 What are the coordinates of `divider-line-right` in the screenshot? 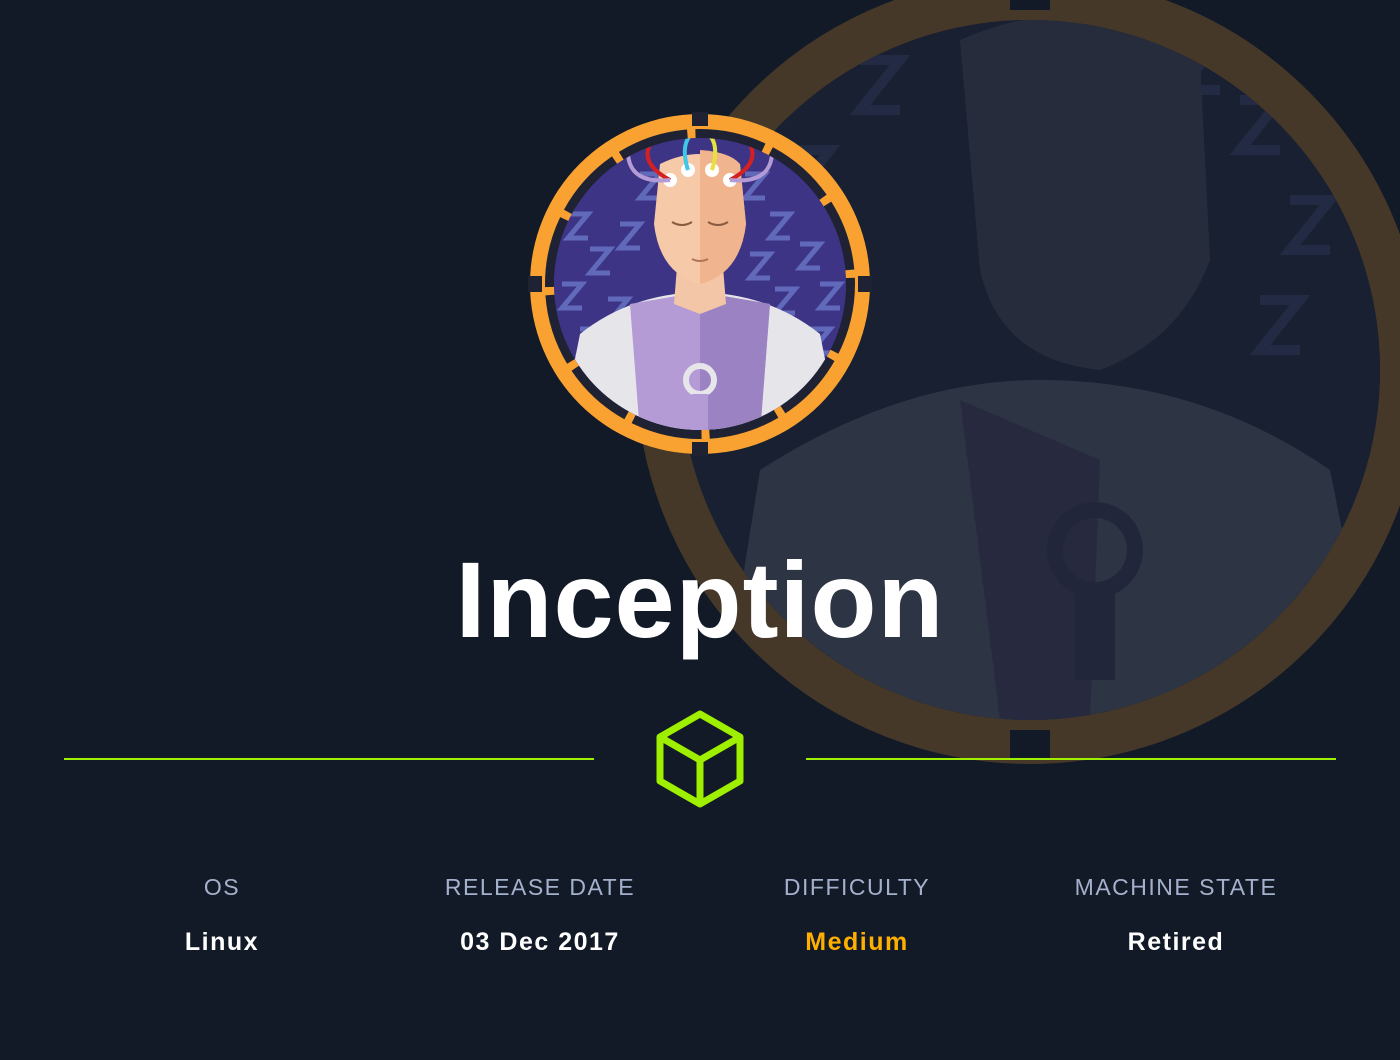 It's located at (1071, 759).